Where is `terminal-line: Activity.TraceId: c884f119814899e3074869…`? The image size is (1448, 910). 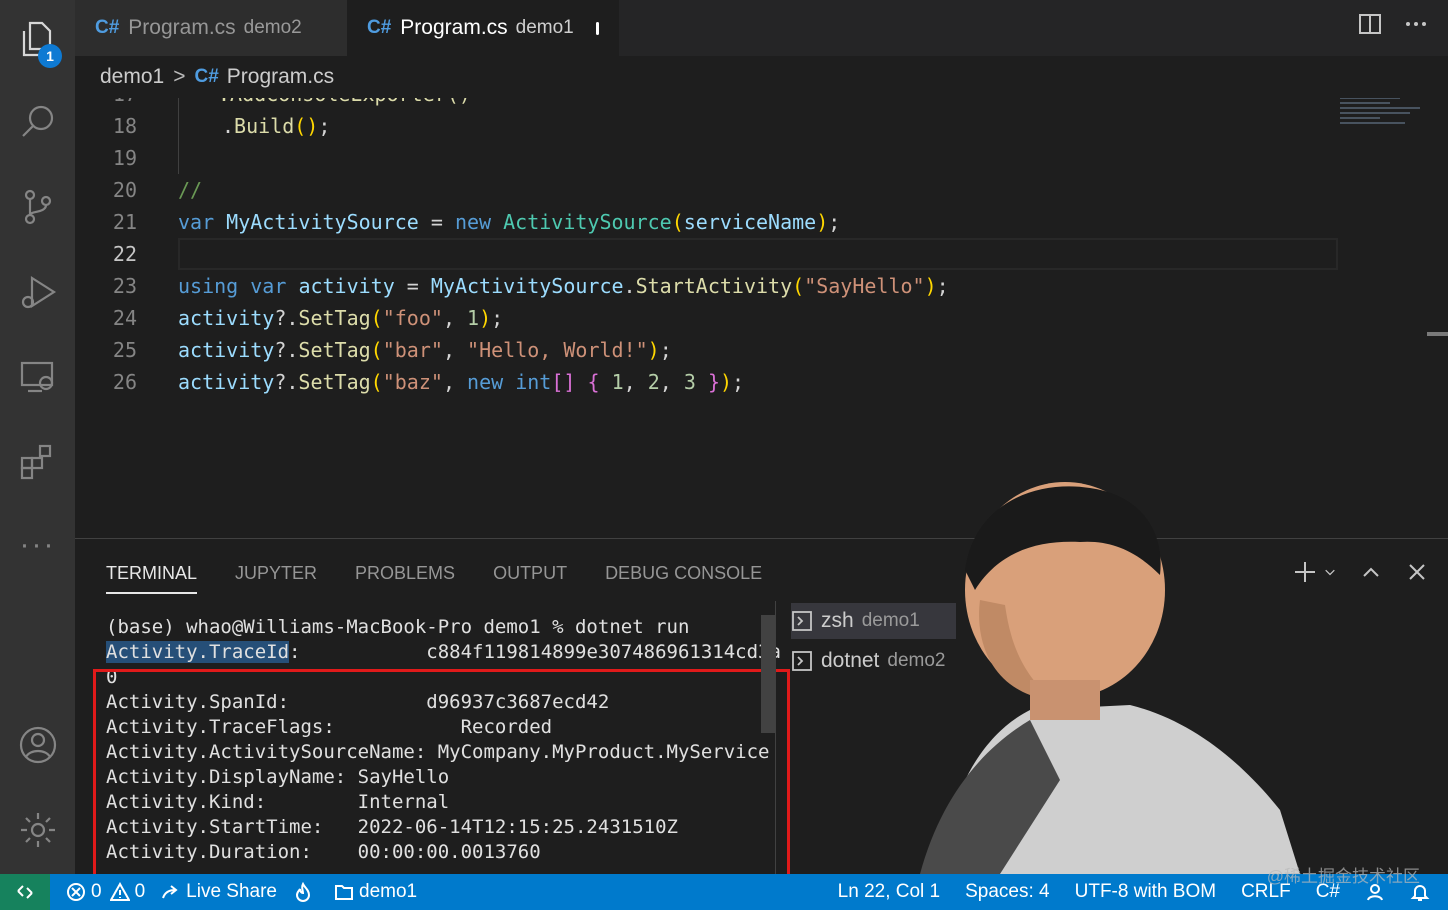 terminal-line: Activity.TraceId: c884f119814899e3074869… is located at coordinates (443, 652).